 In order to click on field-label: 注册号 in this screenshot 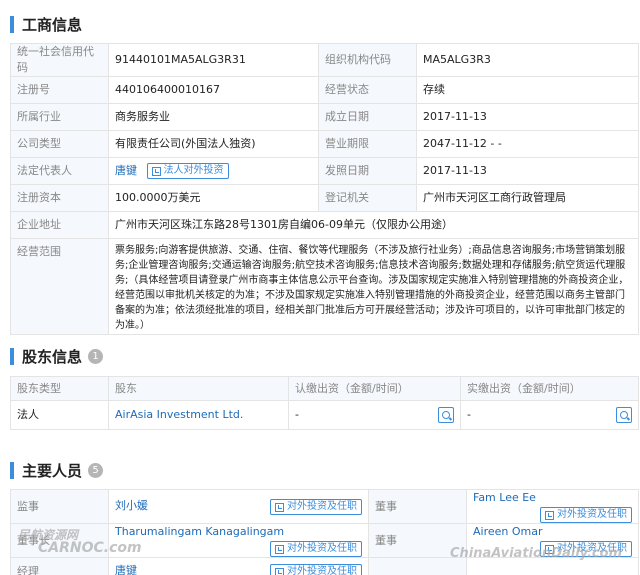, I will do `click(59, 90)`.